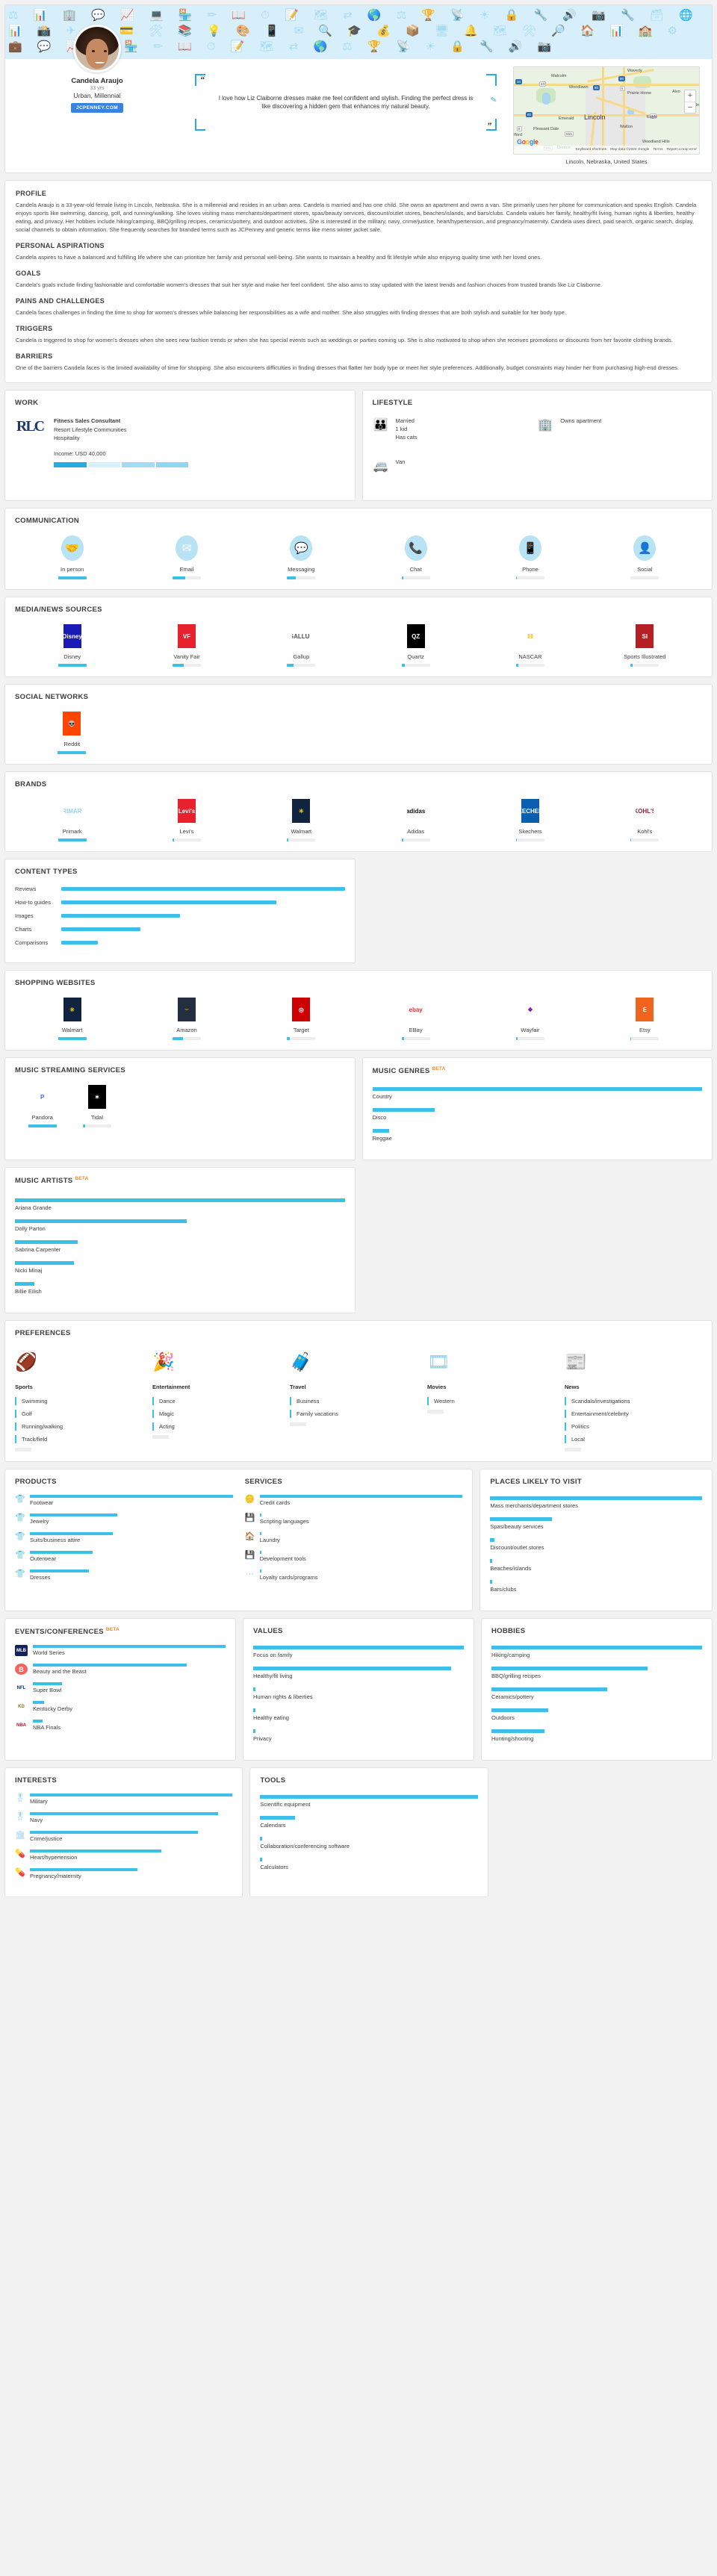  Describe the element at coordinates (489, 126) in the screenshot. I see `quote-close-mark: ”` at that location.